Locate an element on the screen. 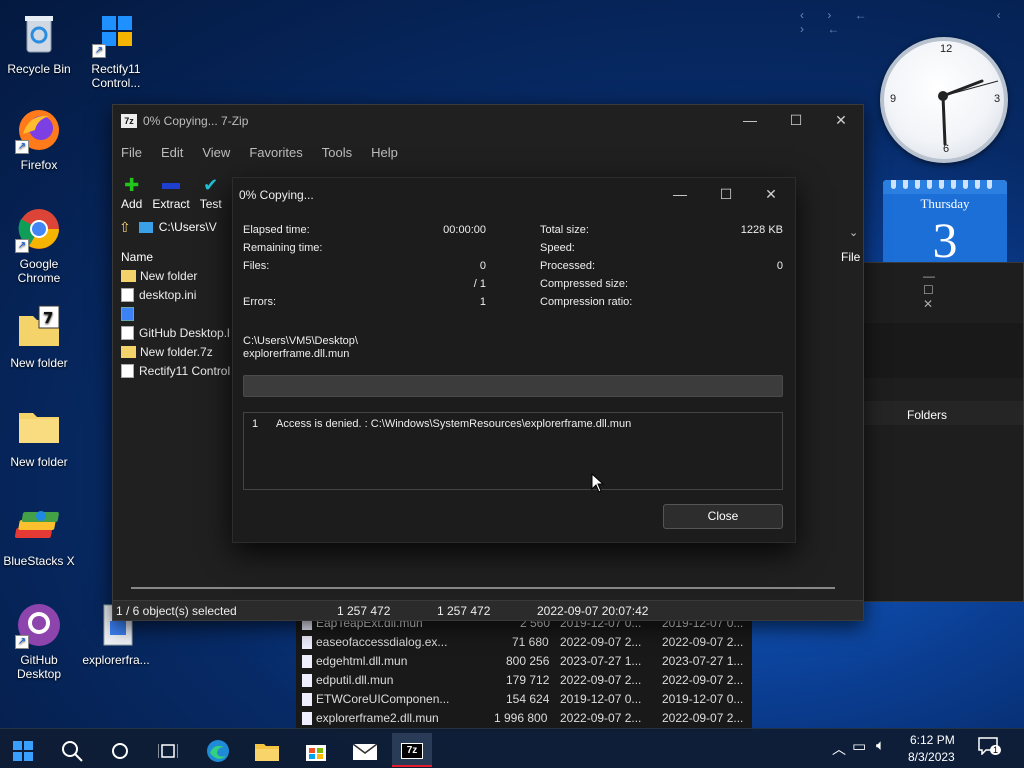 The width and height of the screenshot is (1024, 768). menu-view: View is located at coordinates (216, 152).